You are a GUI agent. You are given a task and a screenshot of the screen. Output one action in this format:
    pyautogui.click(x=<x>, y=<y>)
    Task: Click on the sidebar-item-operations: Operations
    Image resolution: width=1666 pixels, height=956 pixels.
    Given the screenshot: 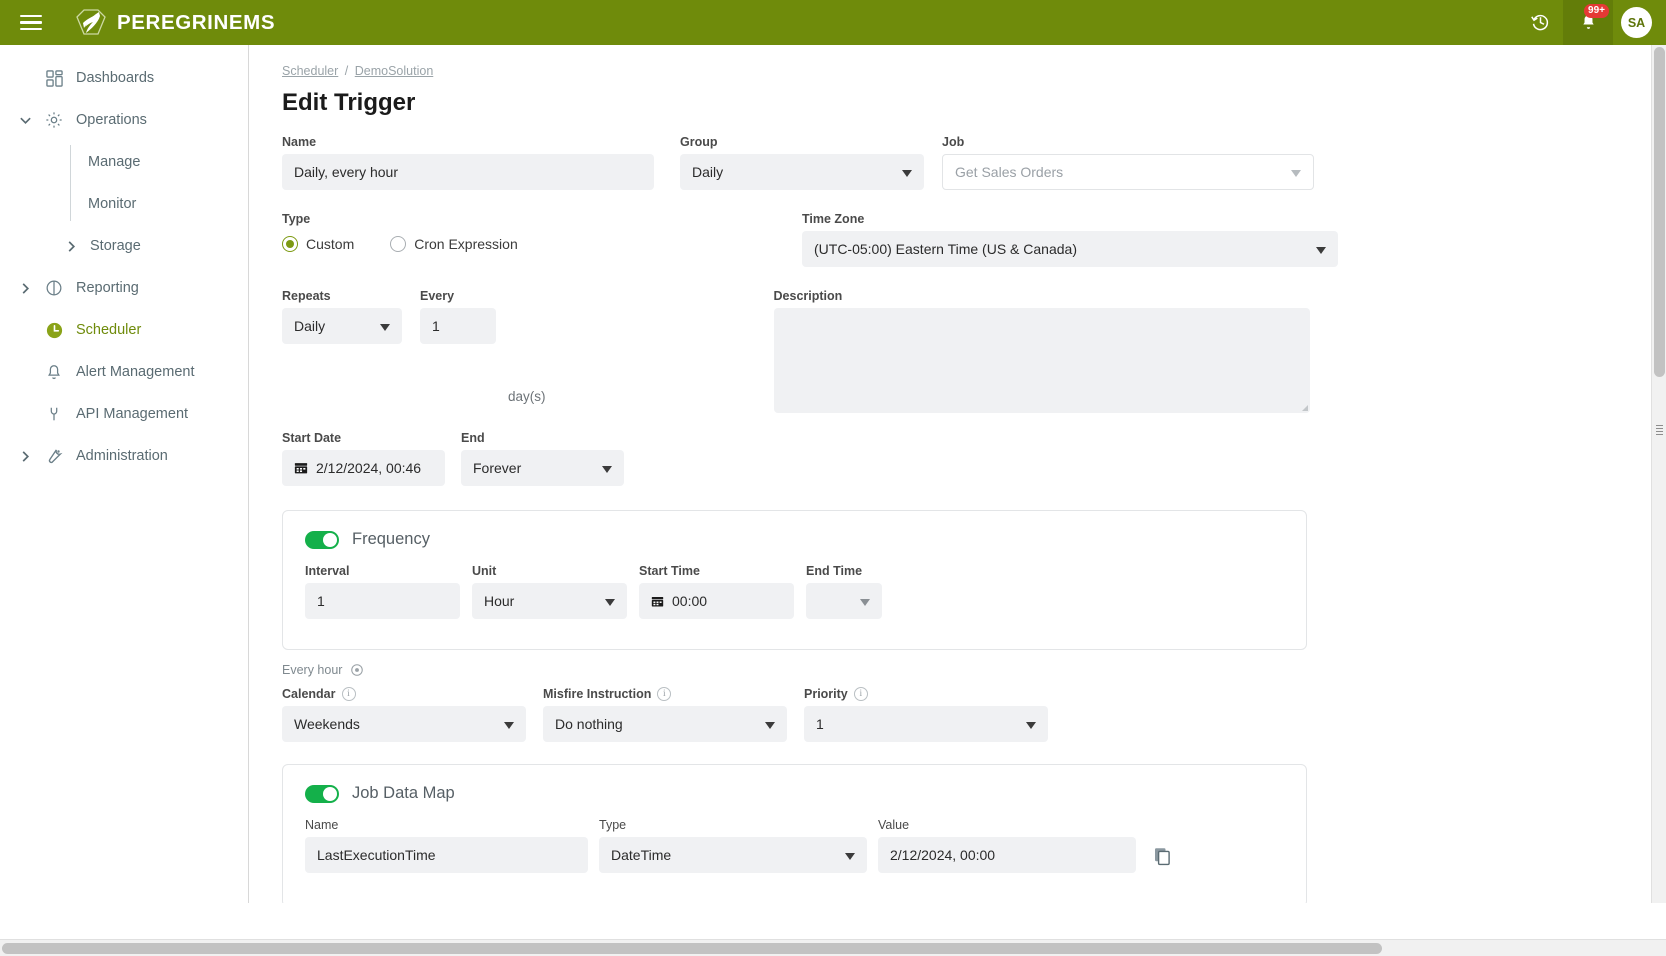 What is the action you would take?
    pyautogui.click(x=124, y=120)
    